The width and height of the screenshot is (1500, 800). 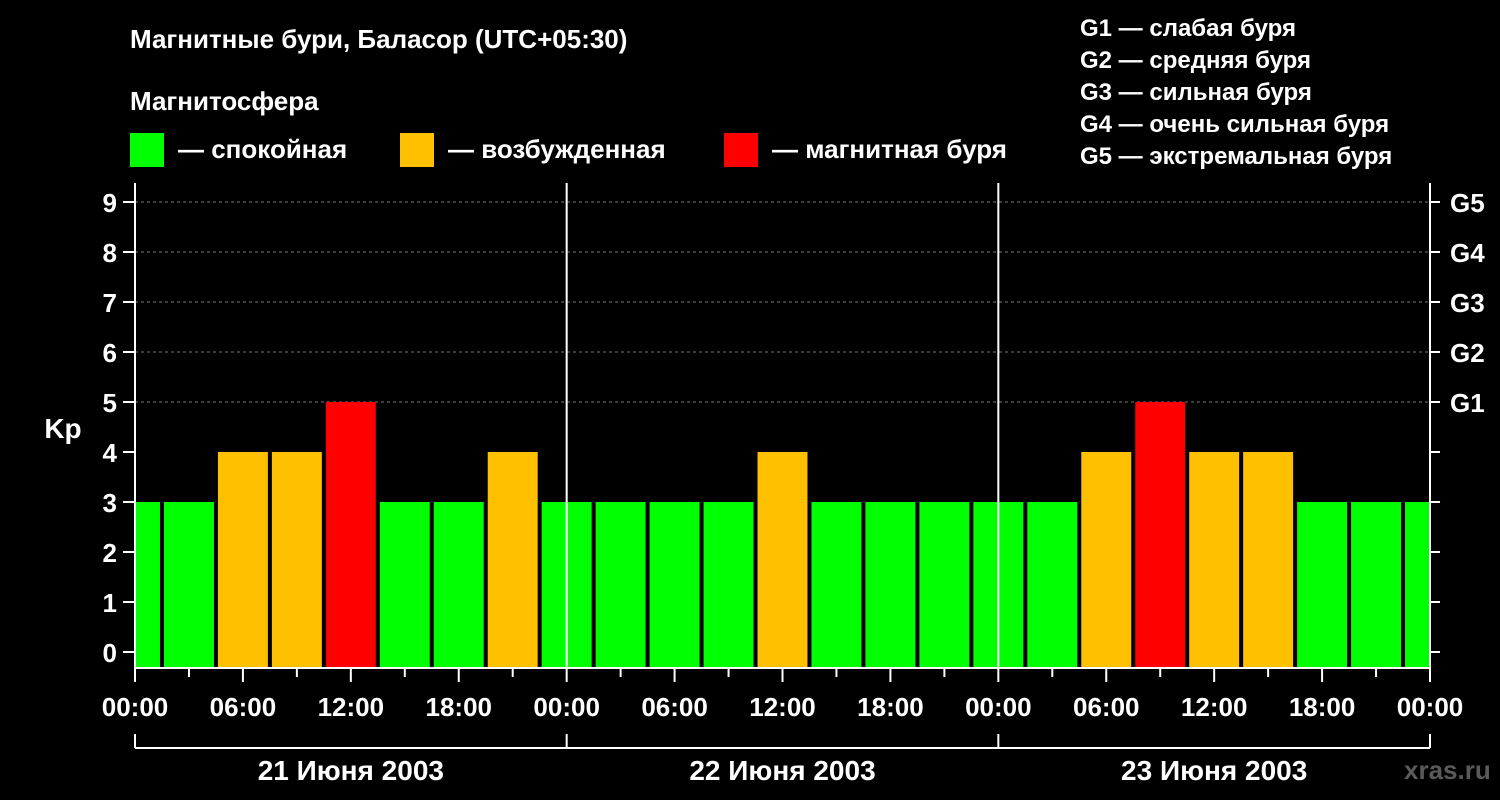 I want to click on day-label-3: 23 Июня 2003, so click(x=1214, y=770).